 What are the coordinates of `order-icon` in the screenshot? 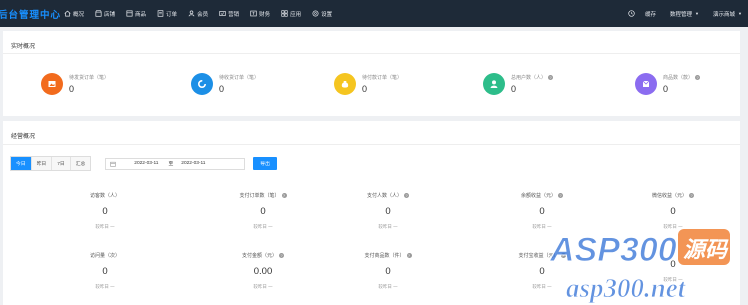 It's located at (160, 13).